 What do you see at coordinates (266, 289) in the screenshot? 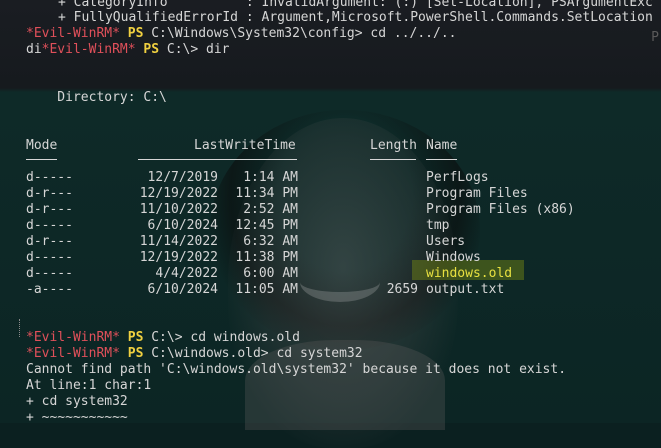
I see `row-time: 11:05 AM` at bounding box center [266, 289].